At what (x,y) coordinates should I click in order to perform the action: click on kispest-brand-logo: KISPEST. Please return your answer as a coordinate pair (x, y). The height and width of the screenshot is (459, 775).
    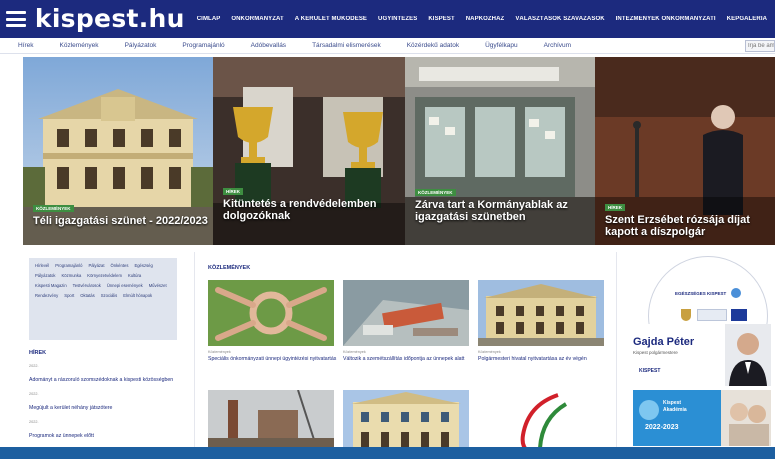
    Looking at the image, I should click on (650, 371).